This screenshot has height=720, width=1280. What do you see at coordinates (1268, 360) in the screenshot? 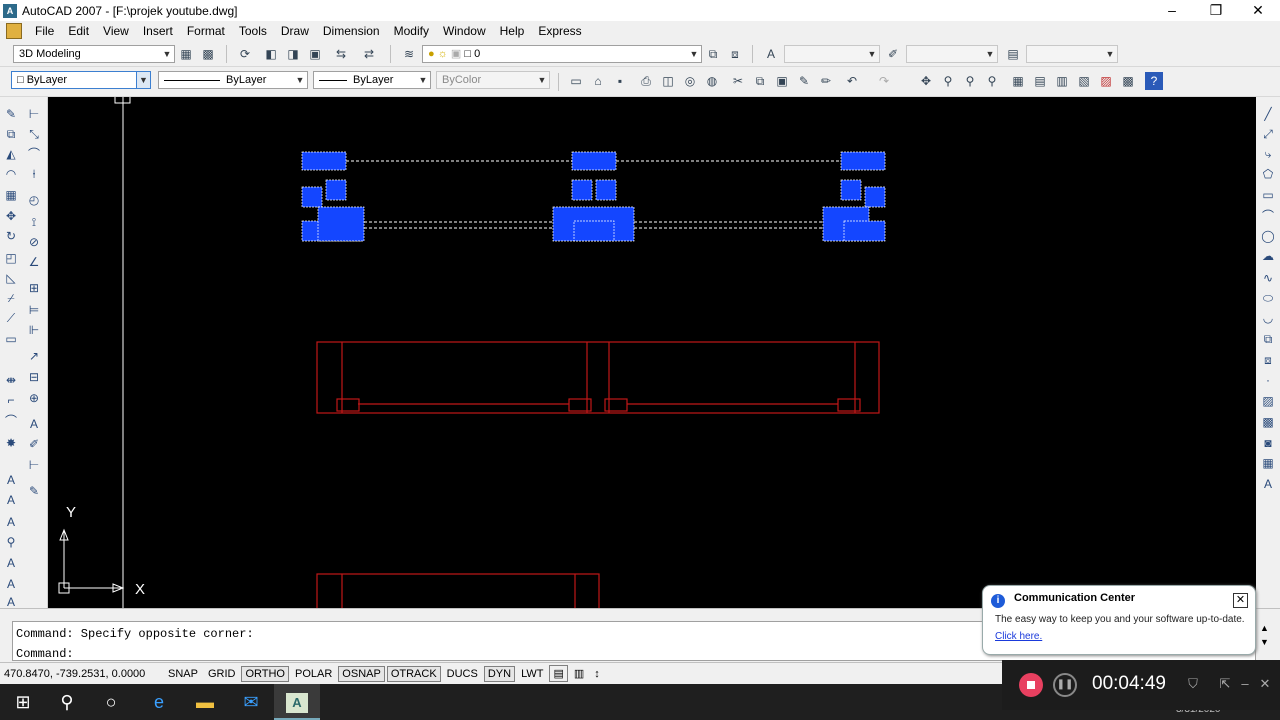
I see `make-block-icon: ⧈` at bounding box center [1268, 360].